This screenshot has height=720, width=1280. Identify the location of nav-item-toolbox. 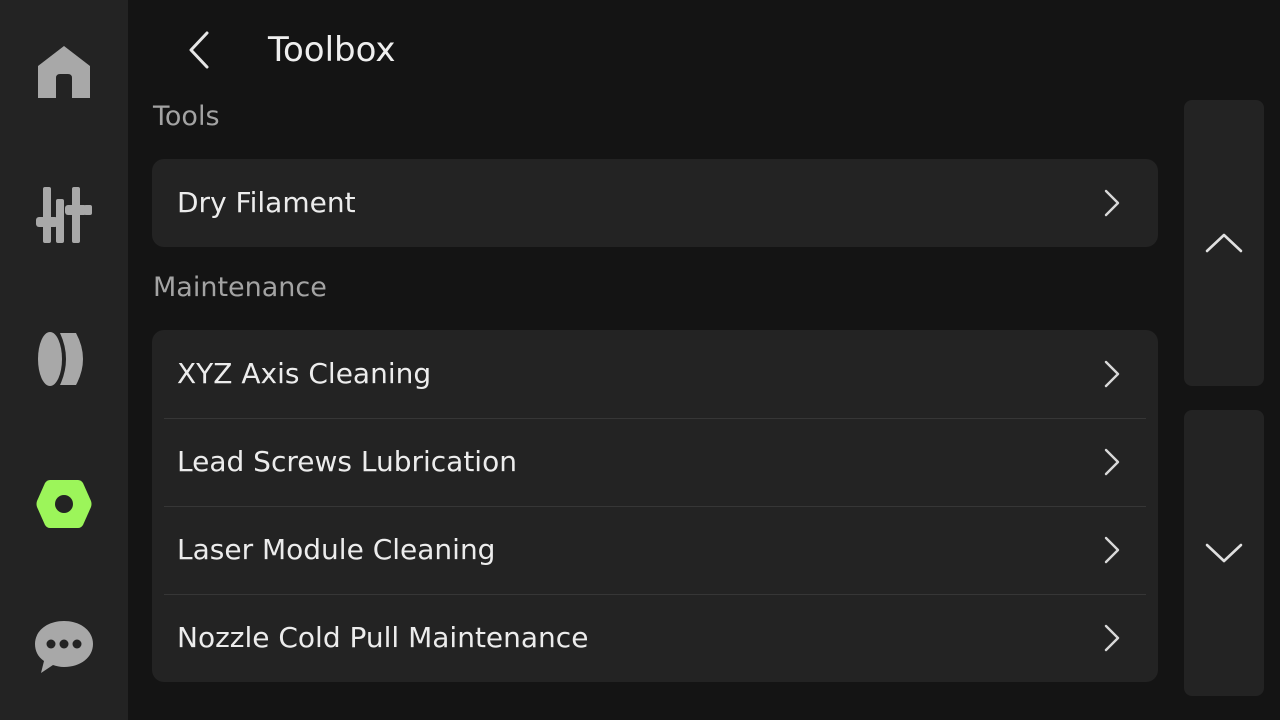
(64, 504).